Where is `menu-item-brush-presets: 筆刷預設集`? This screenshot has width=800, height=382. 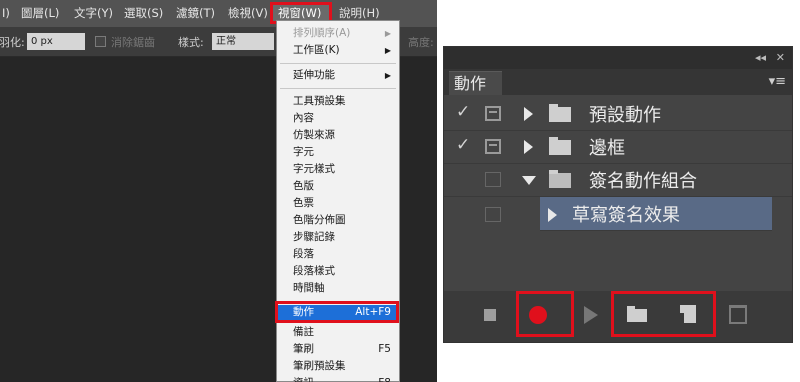 menu-item-brush-presets: 筆刷預設集 is located at coordinates (338, 366).